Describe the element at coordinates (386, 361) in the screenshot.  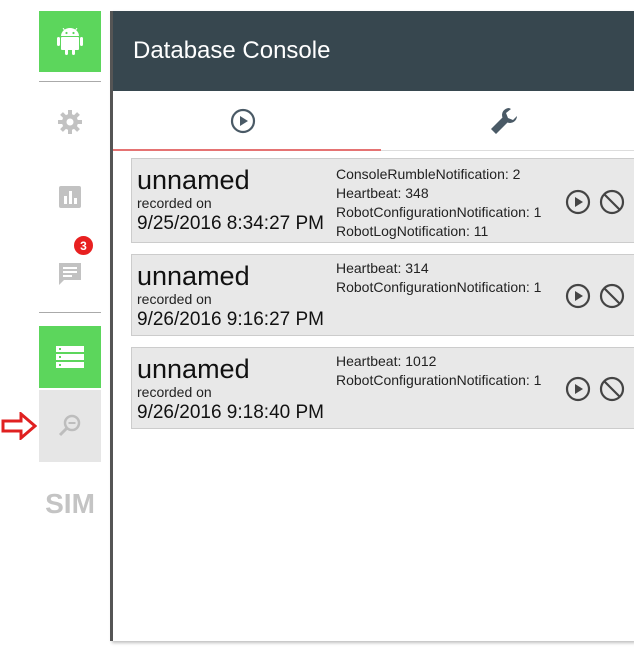
I see `stat-line: Heartbeat: 1012` at that location.